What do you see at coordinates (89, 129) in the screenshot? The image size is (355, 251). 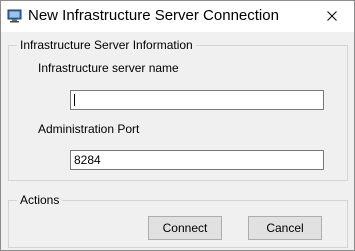 I see `port-label: Administration Port` at bounding box center [89, 129].